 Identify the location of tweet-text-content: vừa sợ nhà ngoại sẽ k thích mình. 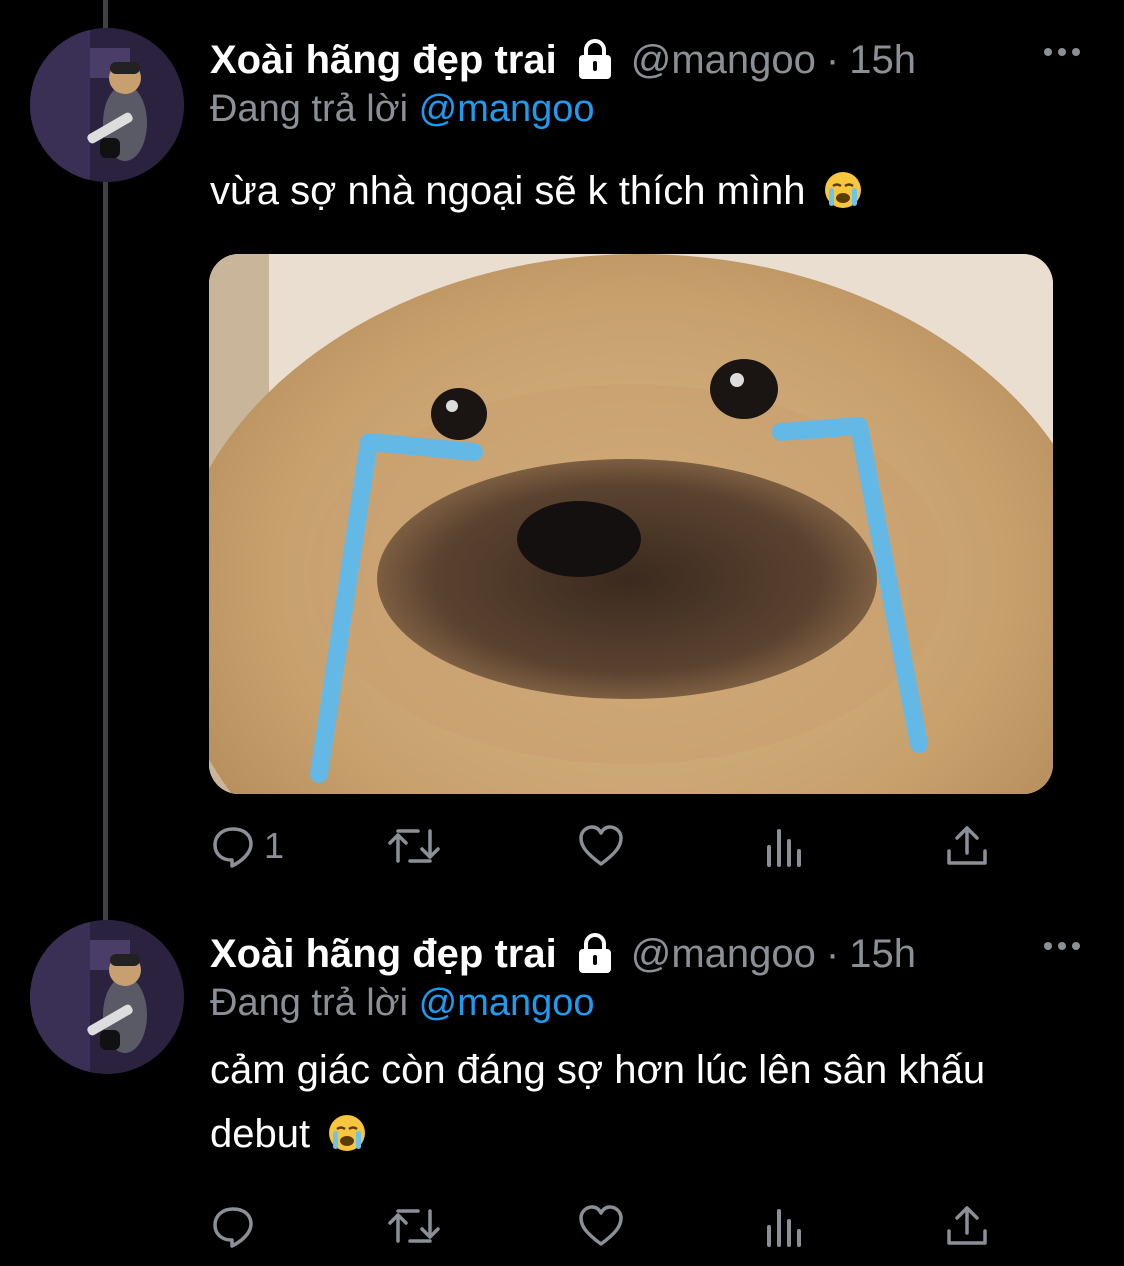
(508, 191).